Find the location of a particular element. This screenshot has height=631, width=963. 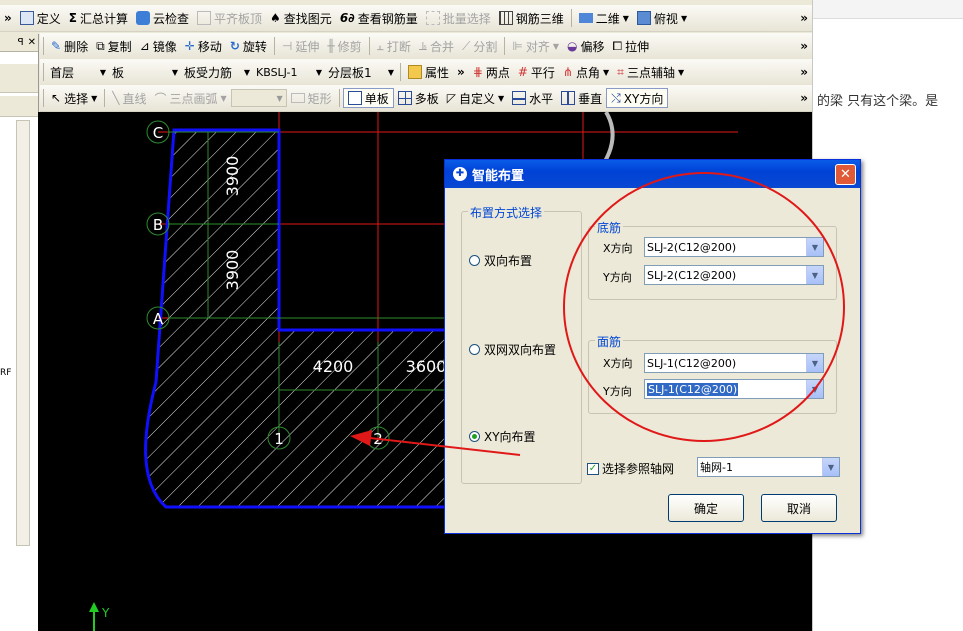

merge-button: ⫡ 合并 is located at coordinates (436, 46).